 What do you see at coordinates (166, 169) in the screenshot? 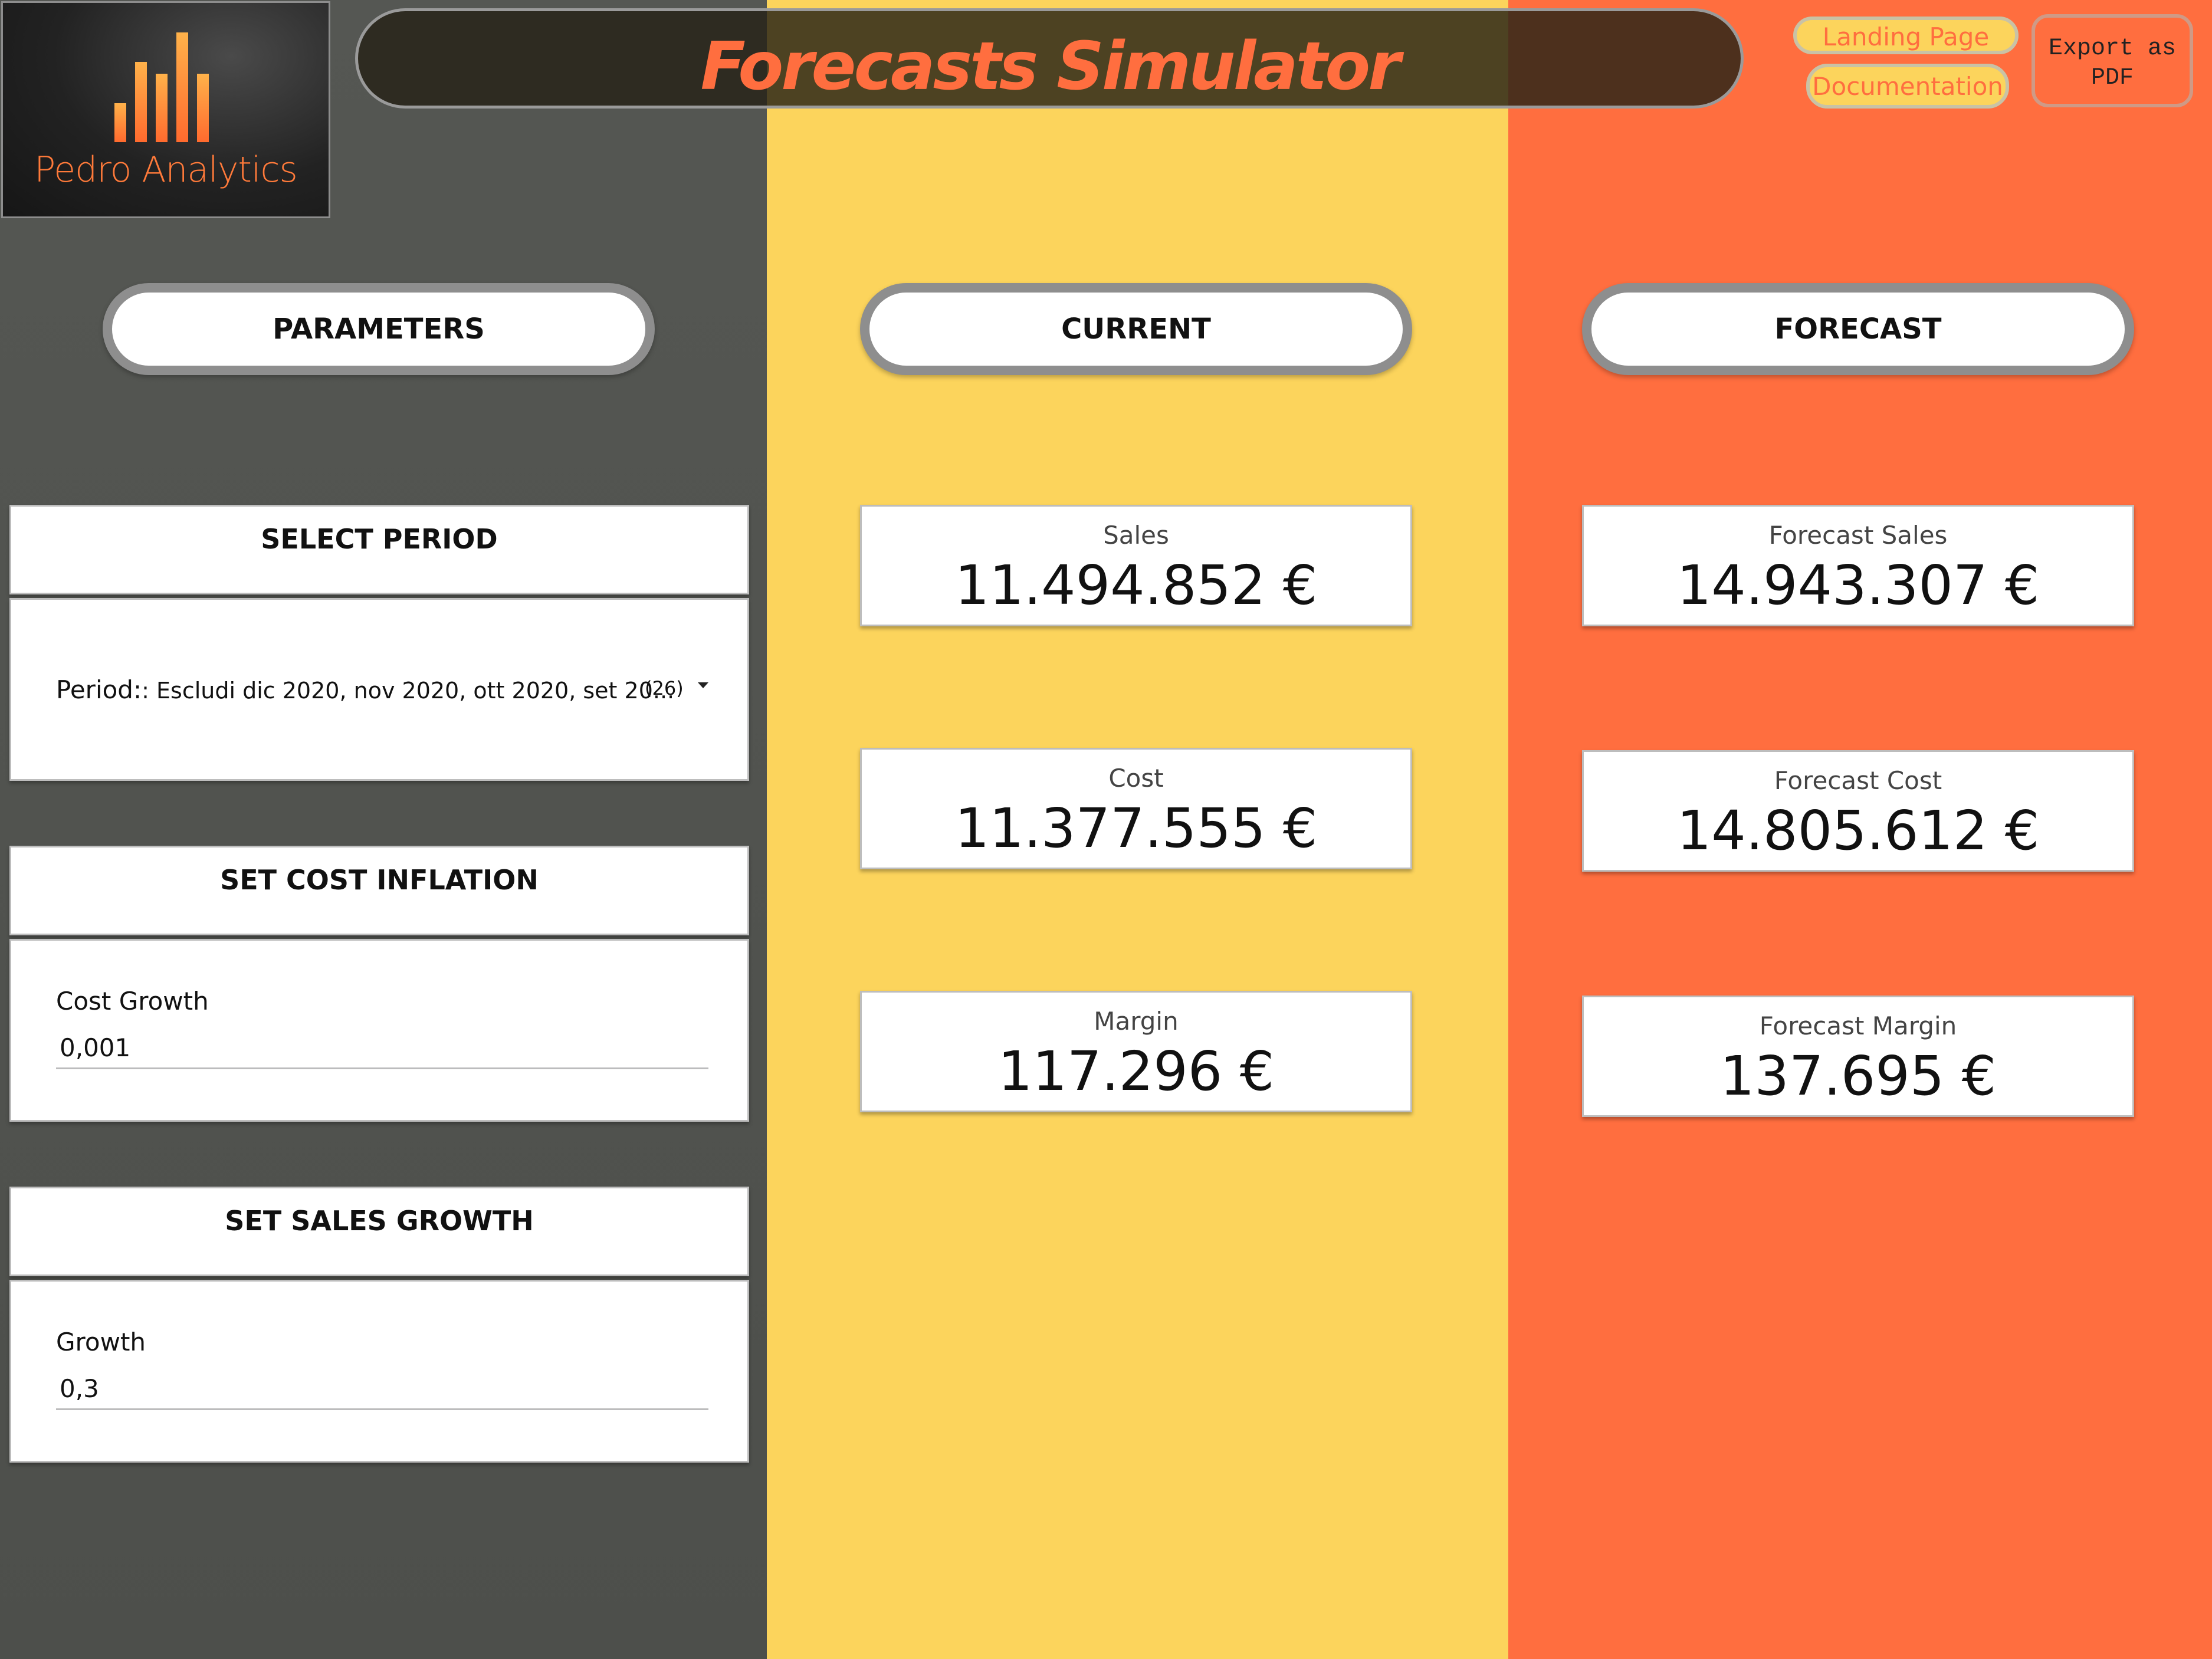
I see `logo-text: Pedro Analytics` at bounding box center [166, 169].